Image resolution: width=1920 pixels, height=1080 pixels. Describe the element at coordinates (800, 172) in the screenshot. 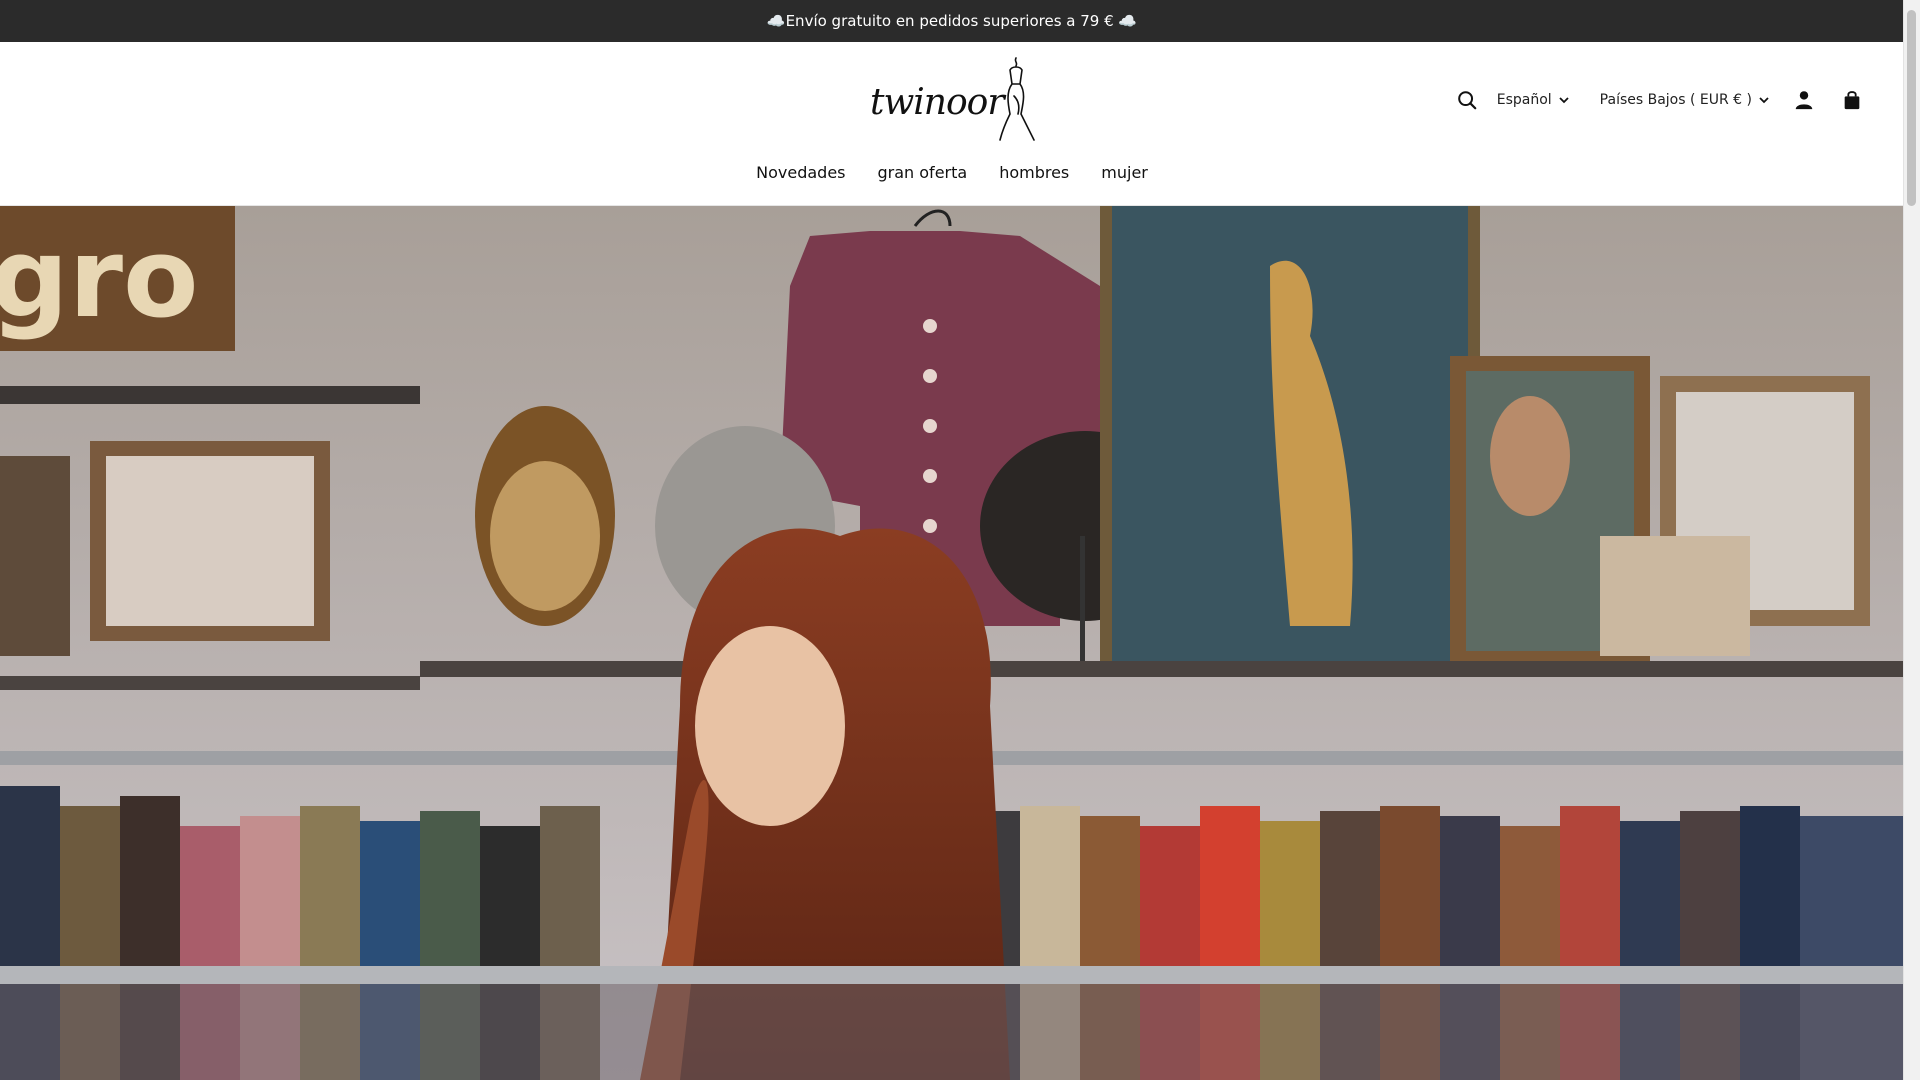

I see `nav-item-novedades: Novedades` at that location.